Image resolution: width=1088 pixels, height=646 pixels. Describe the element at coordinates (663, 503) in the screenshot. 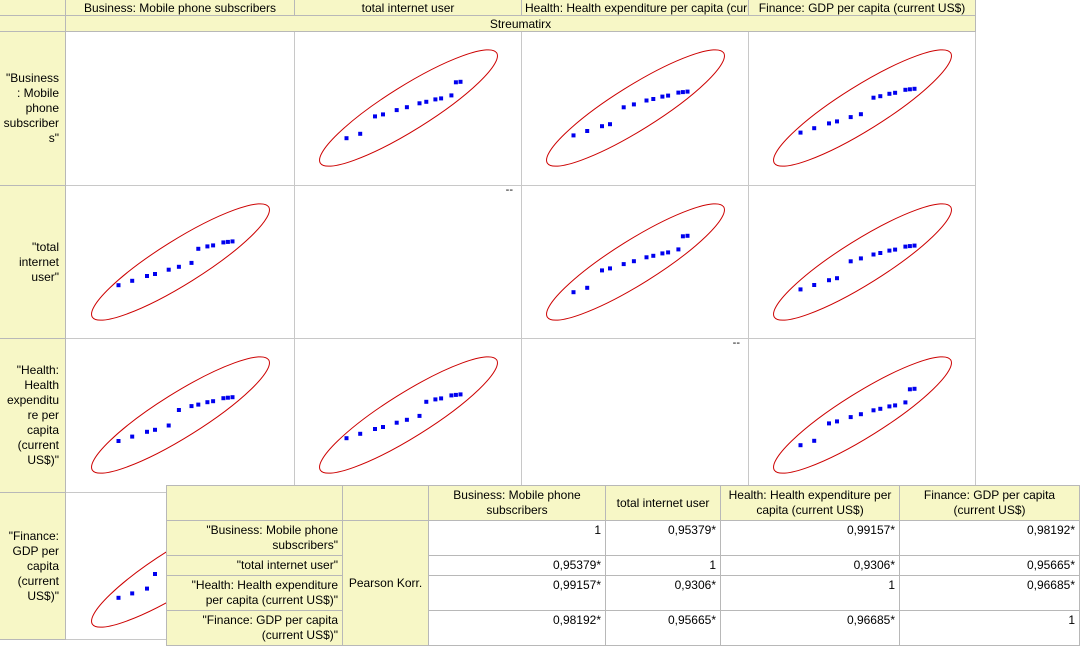

I see `table-header-2: total internet user` at that location.